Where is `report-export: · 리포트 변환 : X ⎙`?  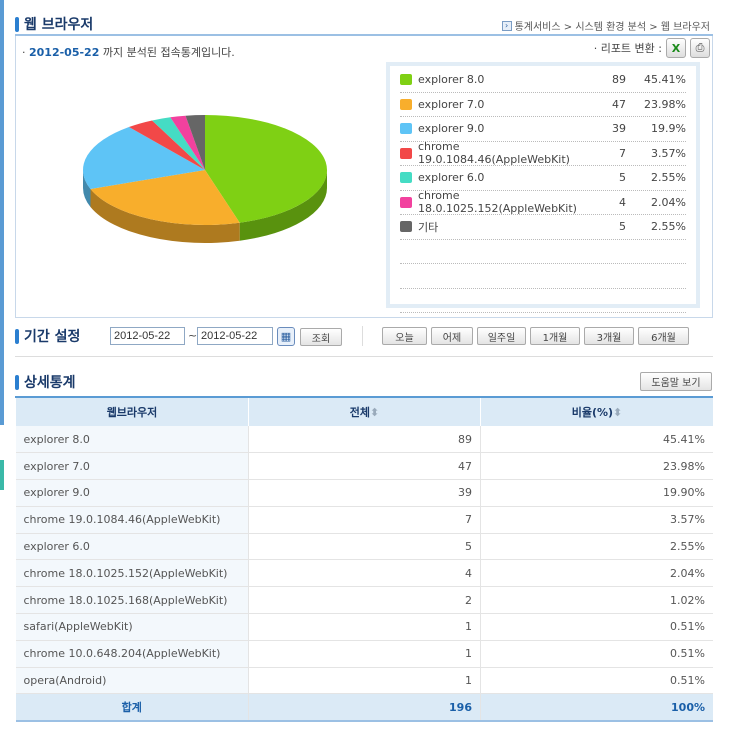
report-export: · 리포트 변환 : X ⎙ is located at coordinates (652, 48).